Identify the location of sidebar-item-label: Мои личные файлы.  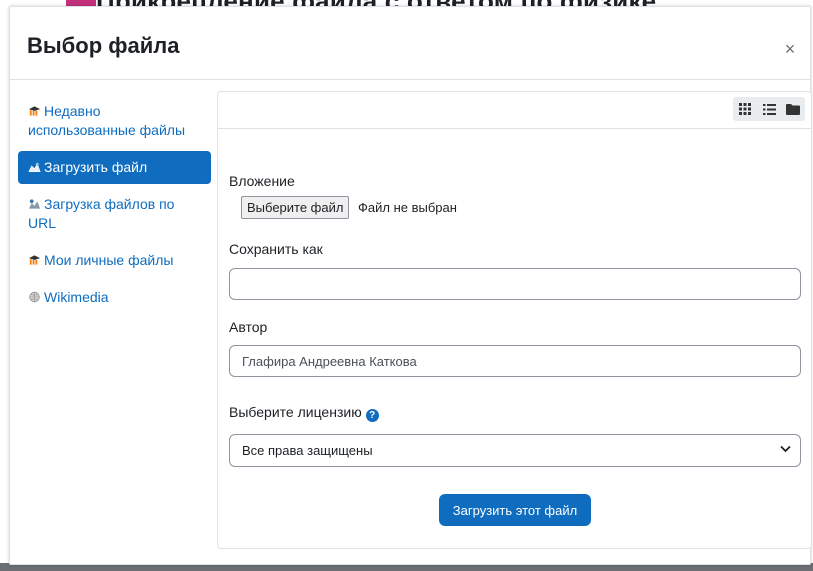
(109, 260).